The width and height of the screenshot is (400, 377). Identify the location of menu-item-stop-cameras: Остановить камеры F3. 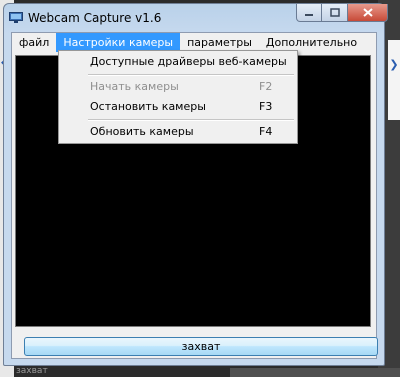
(178, 107).